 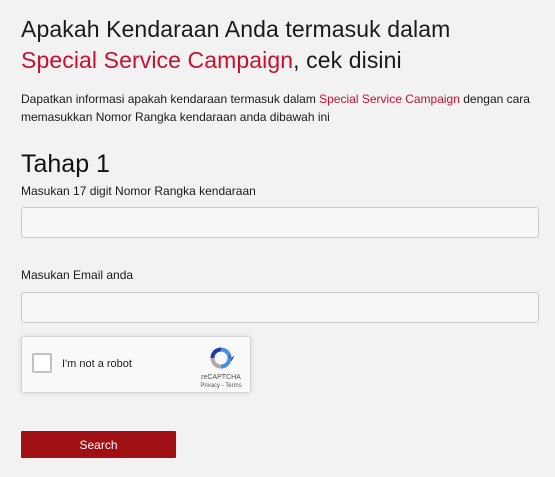 What do you see at coordinates (236, 29) in the screenshot?
I see `page-title-text: Apakah Kendaraan Anda termasuk dalam` at bounding box center [236, 29].